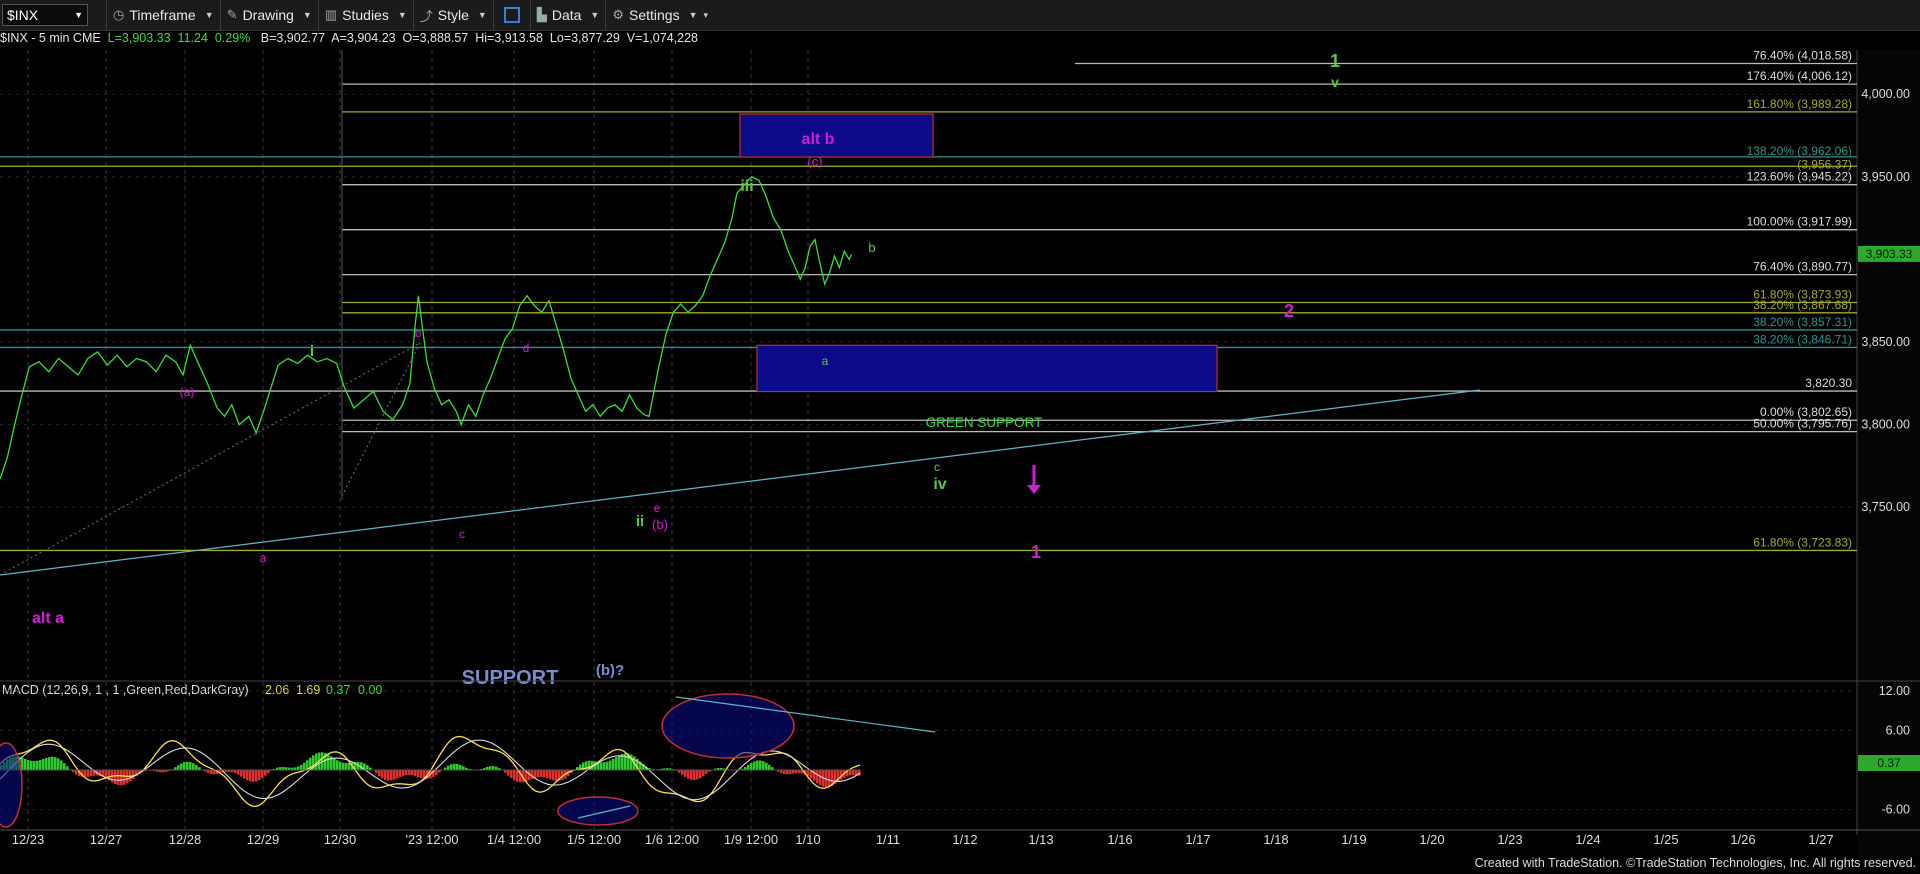 The width and height of the screenshot is (1920, 874). I want to click on volume: V=1,074,228, so click(662, 38).